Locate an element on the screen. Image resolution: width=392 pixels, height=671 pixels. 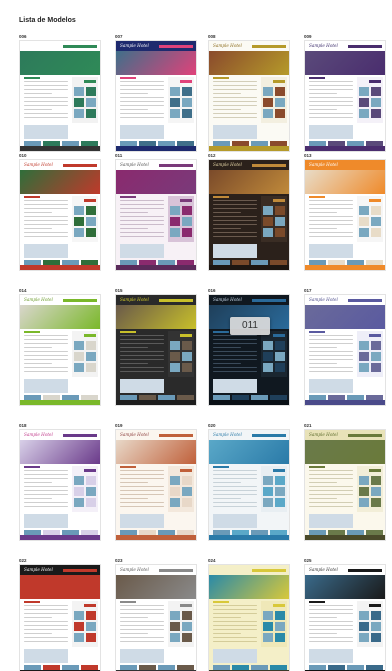
template-number: 018 is located at coordinates (23, 425).